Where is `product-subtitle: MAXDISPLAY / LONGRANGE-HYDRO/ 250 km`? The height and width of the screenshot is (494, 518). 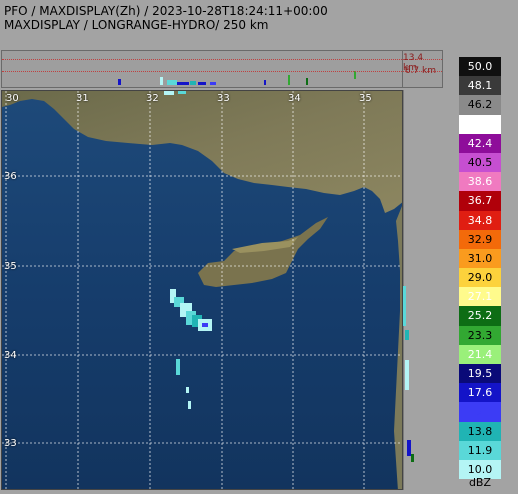
product-subtitle: MAXDISPLAY / LONGRANGE-HYDRO/ 250 km is located at coordinates (136, 25).